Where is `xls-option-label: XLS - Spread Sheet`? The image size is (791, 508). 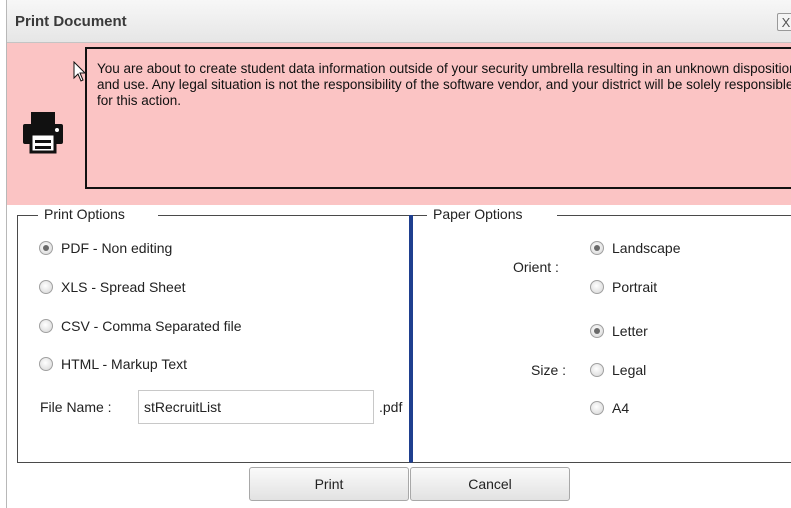
xls-option-label: XLS - Spread Sheet is located at coordinates (123, 287).